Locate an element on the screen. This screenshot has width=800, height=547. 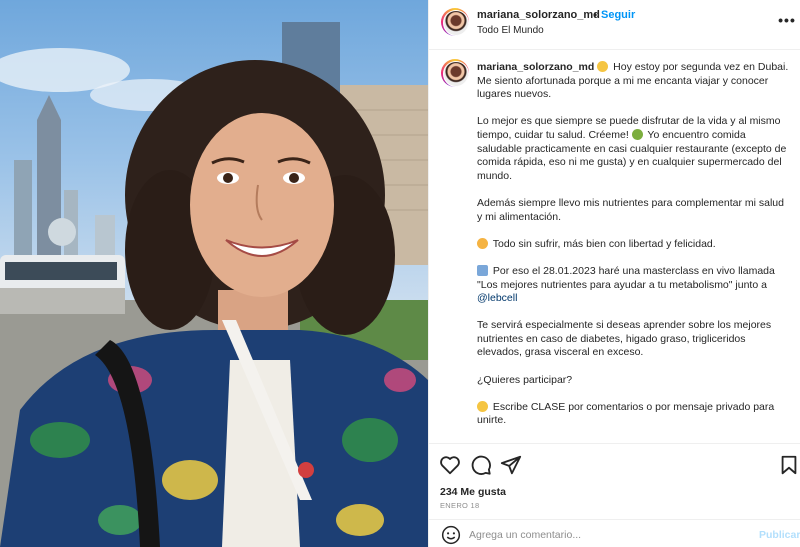
post-date: ENERO 18 is located at coordinates (460, 505).